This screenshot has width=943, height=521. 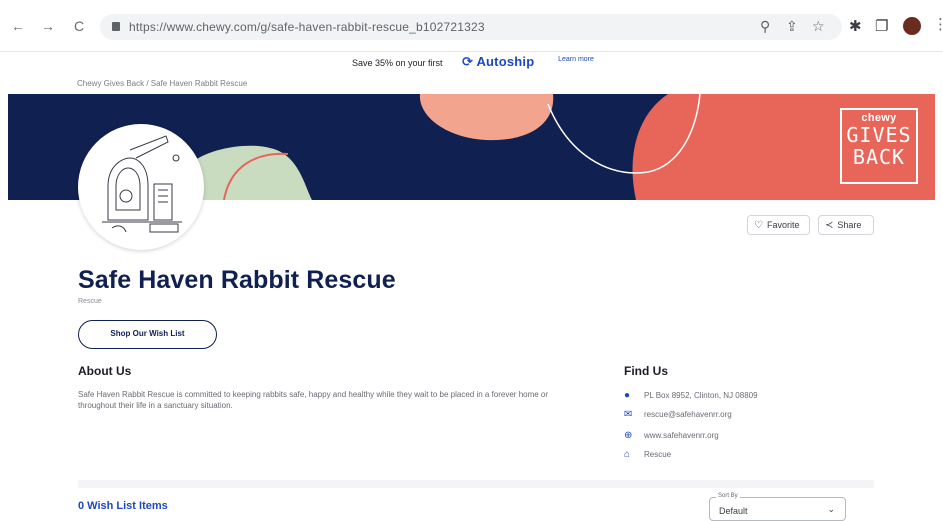 What do you see at coordinates (728, 496) in the screenshot?
I see `sort-label: Sort By` at bounding box center [728, 496].